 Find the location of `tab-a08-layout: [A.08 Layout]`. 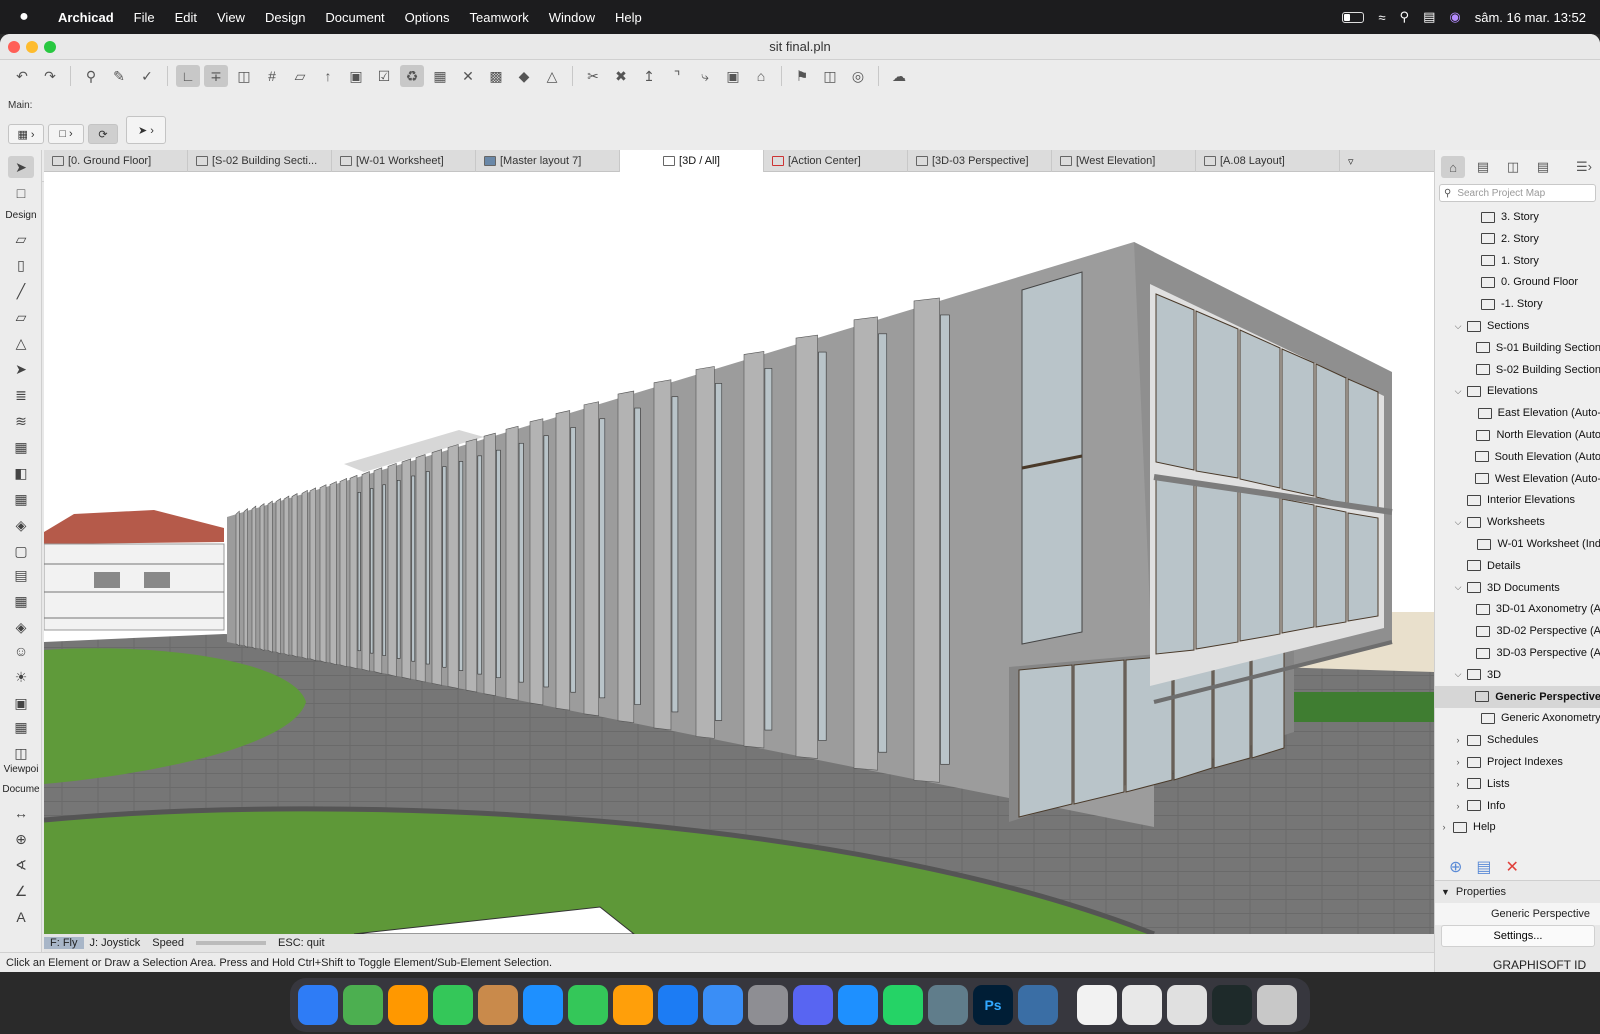

tab-a08-layout: [A.08 Layout] is located at coordinates (1268, 161).